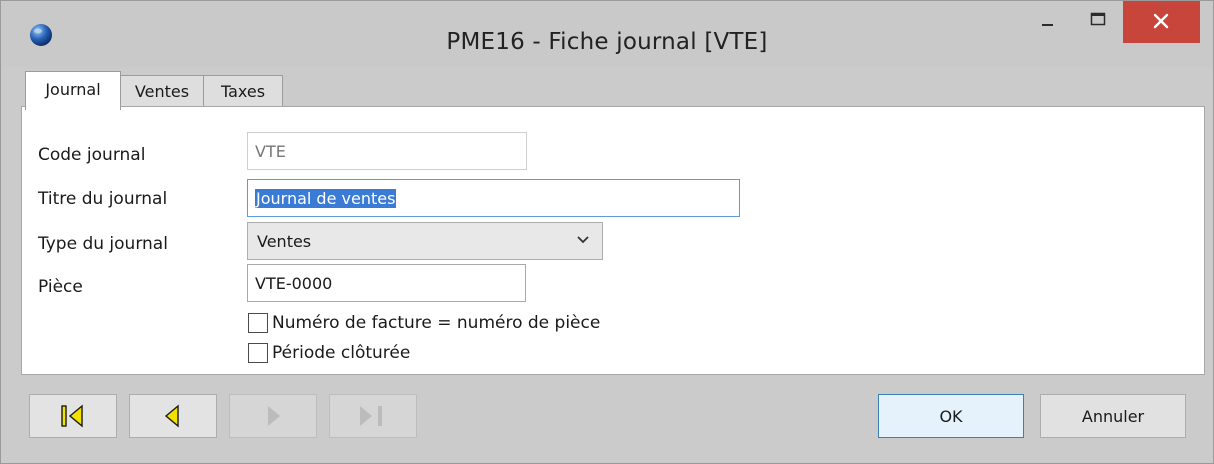 The height and width of the screenshot is (464, 1214). Describe the element at coordinates (243, 92) in the screenshot. I see `tab-taxes: Taxes` at that location.